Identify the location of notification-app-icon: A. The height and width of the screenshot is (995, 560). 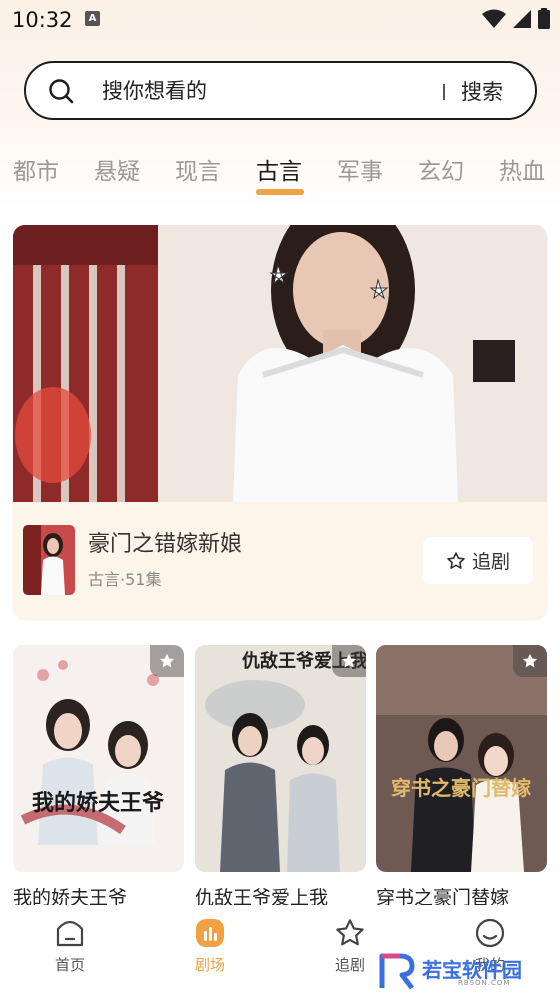
(92, 18).